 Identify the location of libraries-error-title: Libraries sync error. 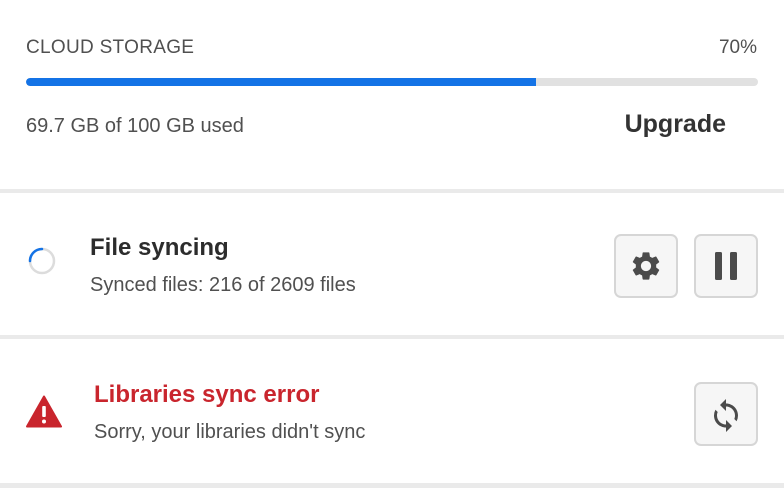
(207, 394).